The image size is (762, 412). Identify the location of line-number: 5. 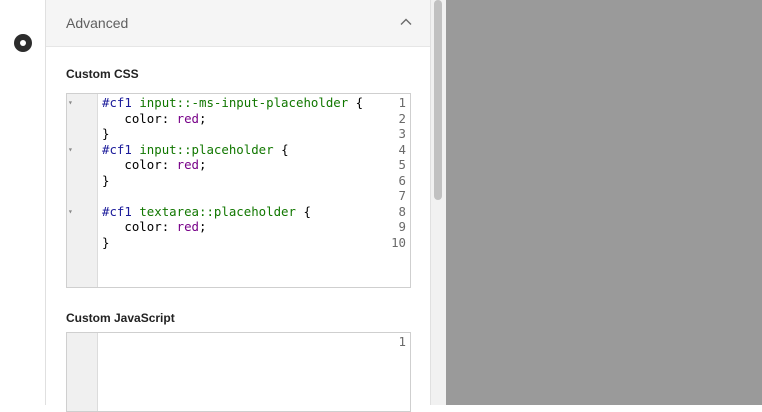
(402, 164).